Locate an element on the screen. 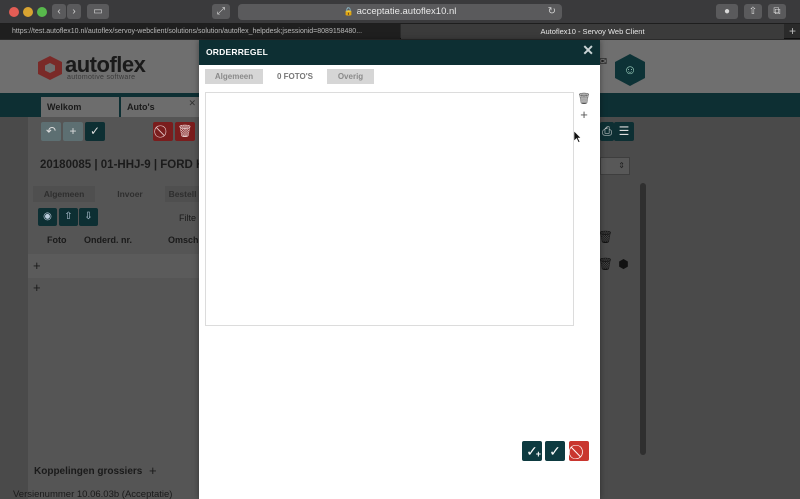 This screenshot has width=800, height=499. dialog-header: ORDERREGEL ✕ is located at coordinates (399, 52).